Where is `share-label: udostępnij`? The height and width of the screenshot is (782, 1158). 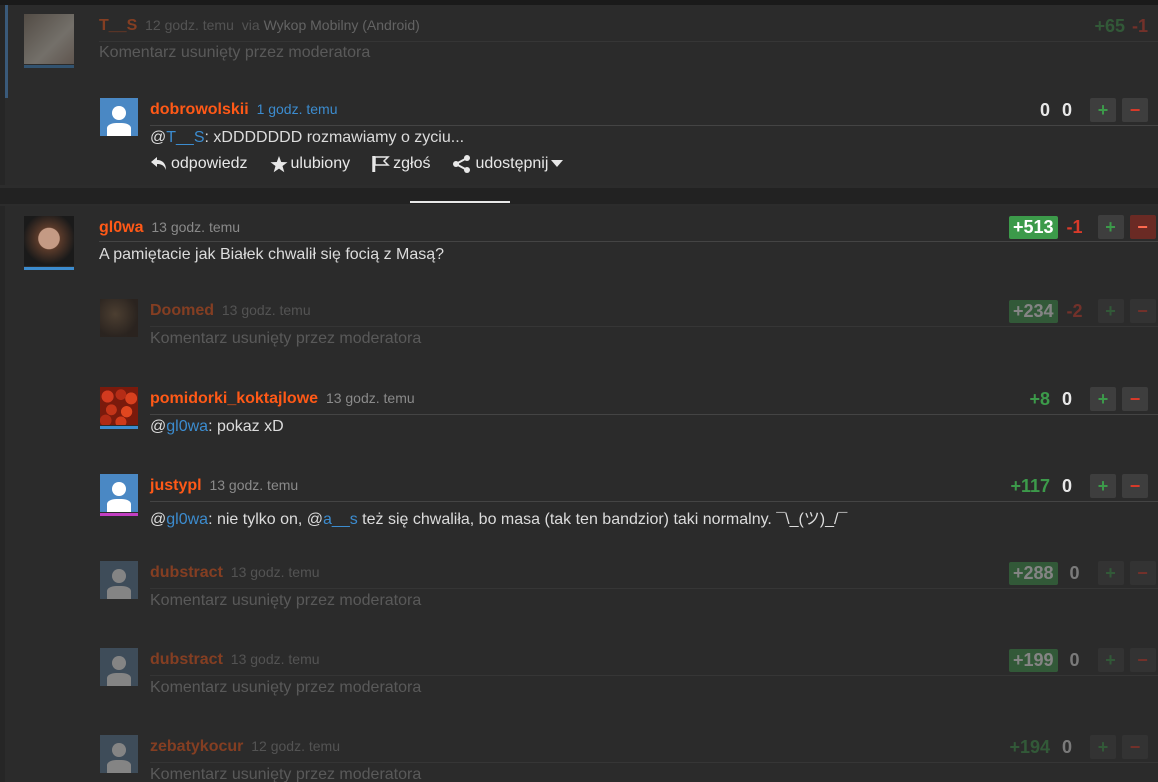 share-label: udostępnij is located at coordinates (512, 163).